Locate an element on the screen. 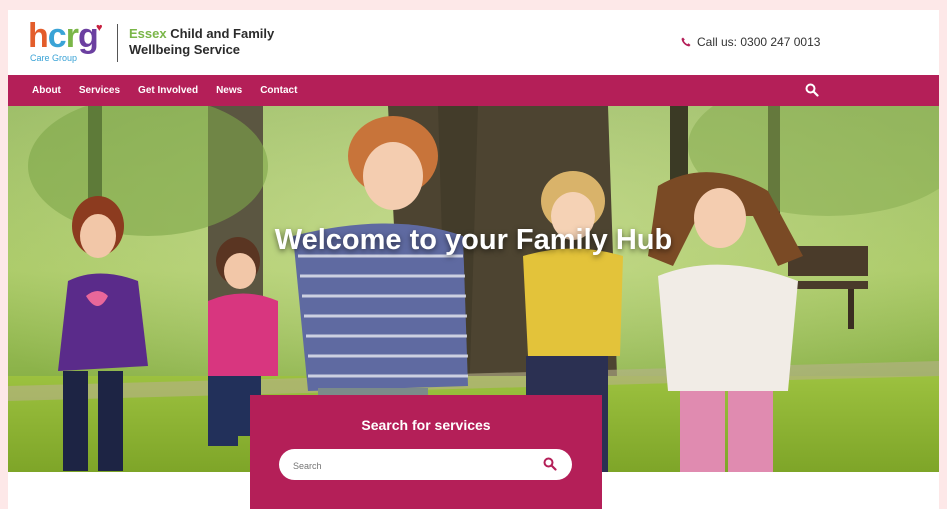  service-title: Essex Child and Family Wellbeing Service is located at coordinates (201, 42).